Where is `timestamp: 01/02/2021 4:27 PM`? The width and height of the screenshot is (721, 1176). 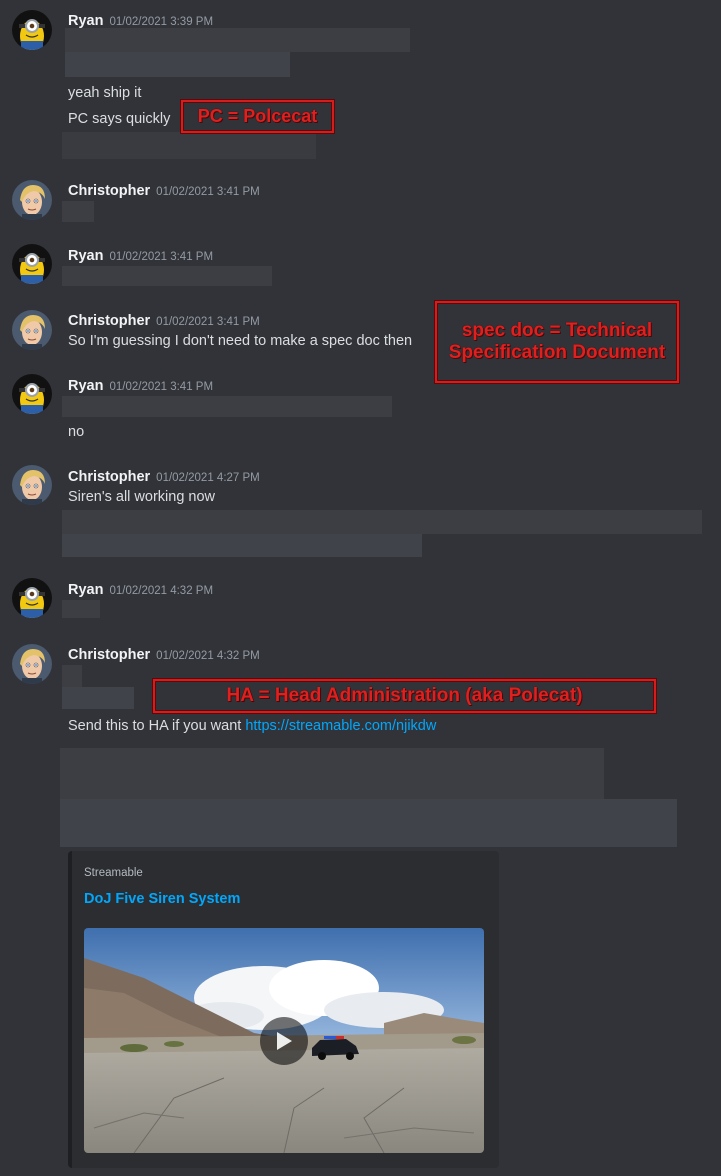 timestamp: 01/02/2021 4:27 PM is located at coordinates (208, 478).